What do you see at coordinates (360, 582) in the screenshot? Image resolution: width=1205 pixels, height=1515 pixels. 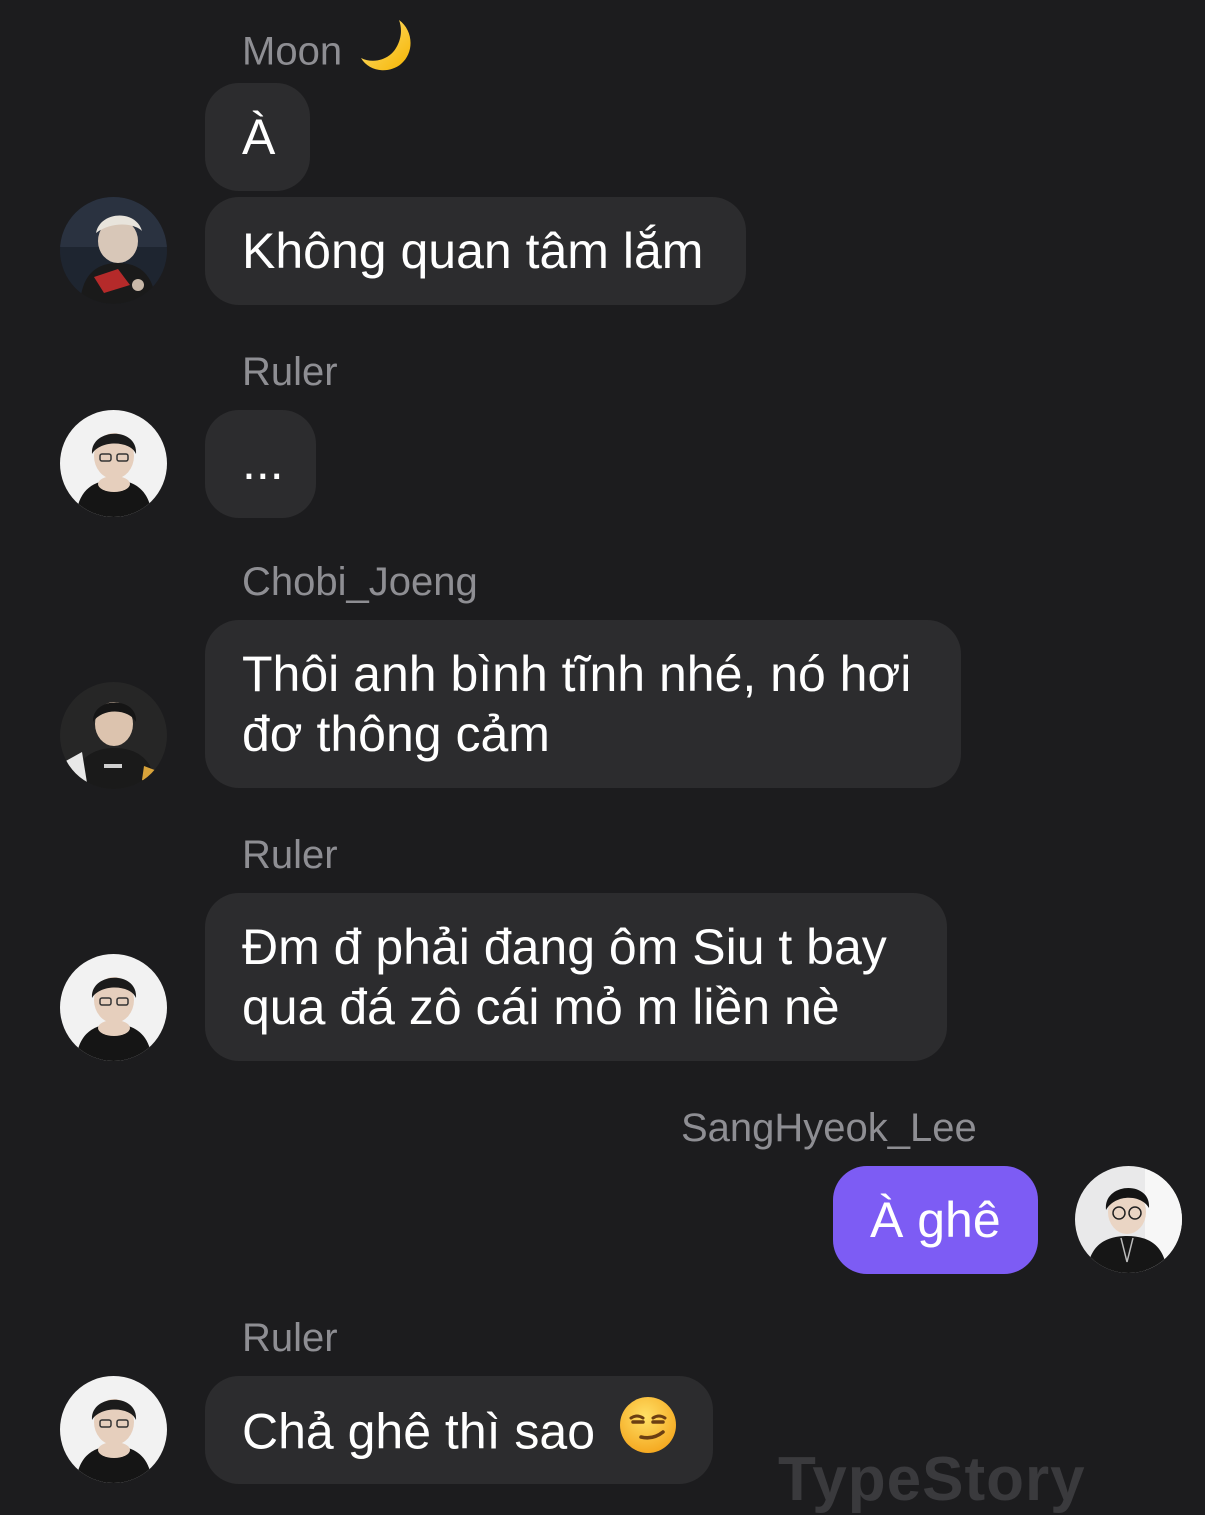 I see `sender-name-chobi-joeng: Chobi_Joeng` at bounding box center [360, 582].